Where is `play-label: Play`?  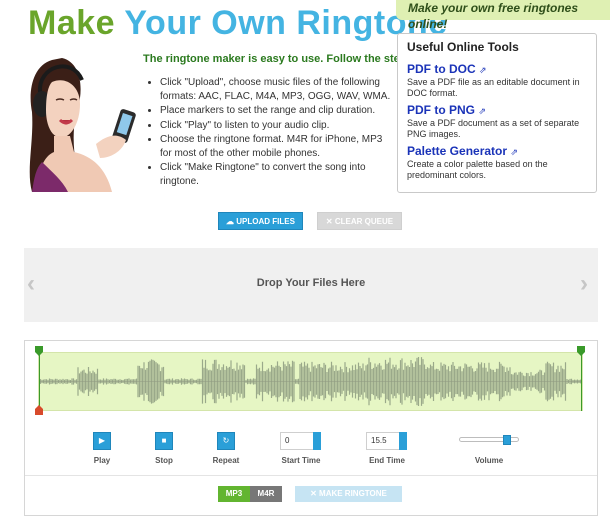
play-label: Play is located at coordinates (102, 460).